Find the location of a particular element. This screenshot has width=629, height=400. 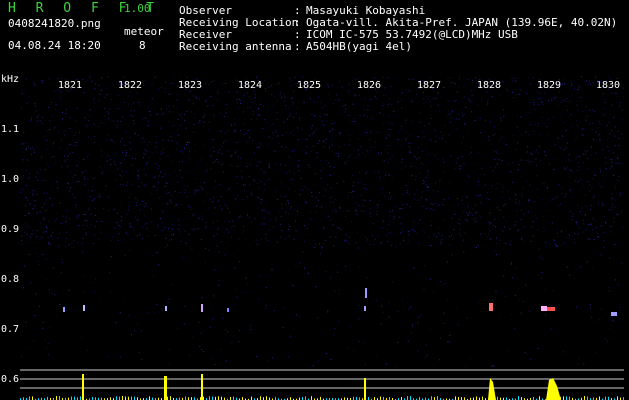

y-tick-label: 0.8 is located at coordinates (10, 279).